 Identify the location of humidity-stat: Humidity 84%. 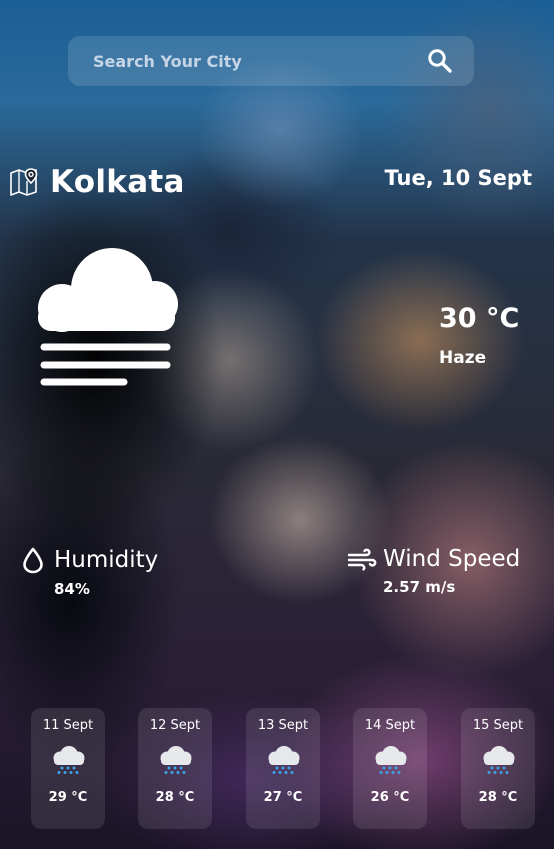
(89, 572).